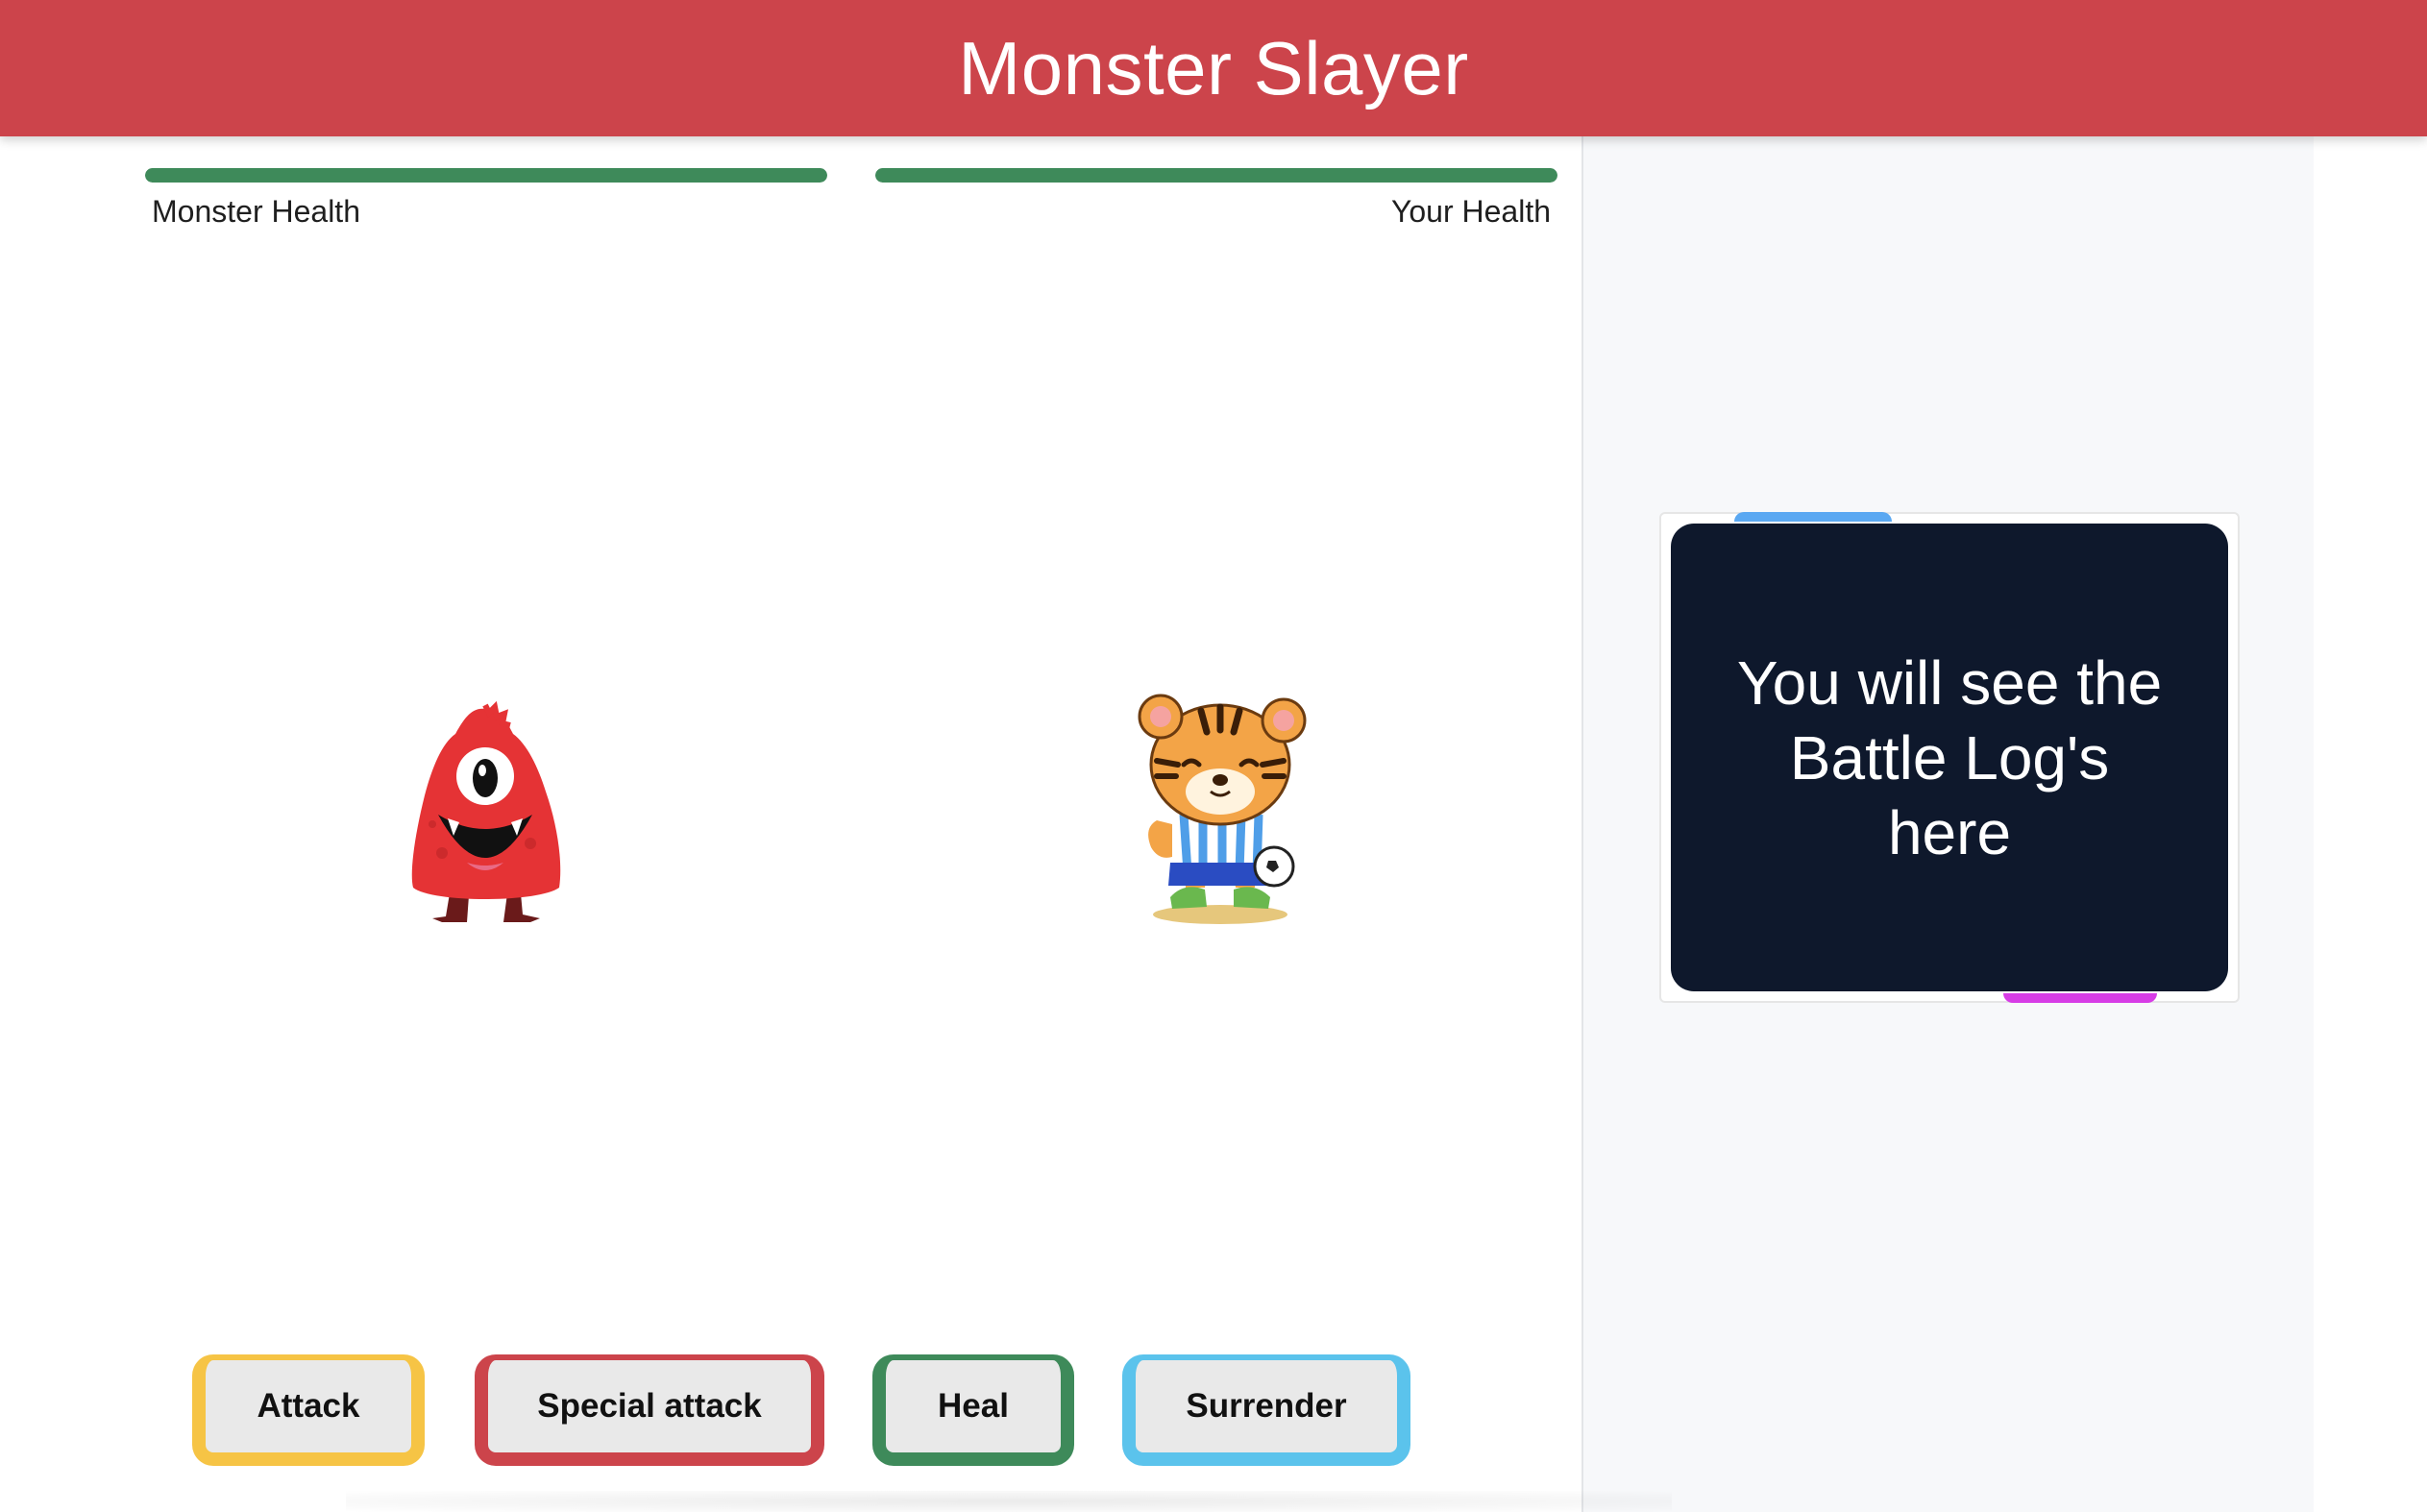  Describe the element at coordinates (1222, 809) in the screenshot. I see `tiger-player-icon` at that location.